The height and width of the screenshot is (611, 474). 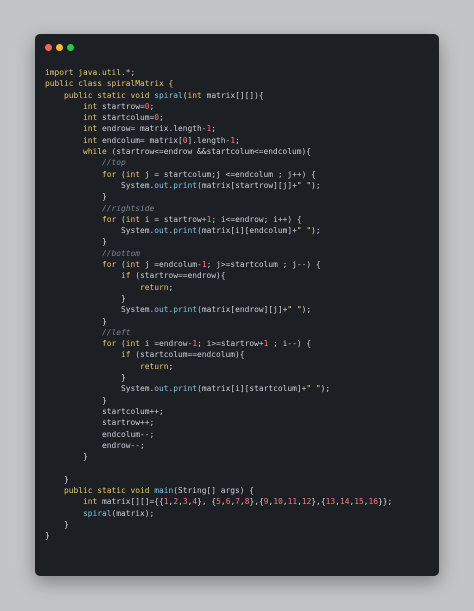 I want to click on code-token: //bottom, so click(x=93, y=253).